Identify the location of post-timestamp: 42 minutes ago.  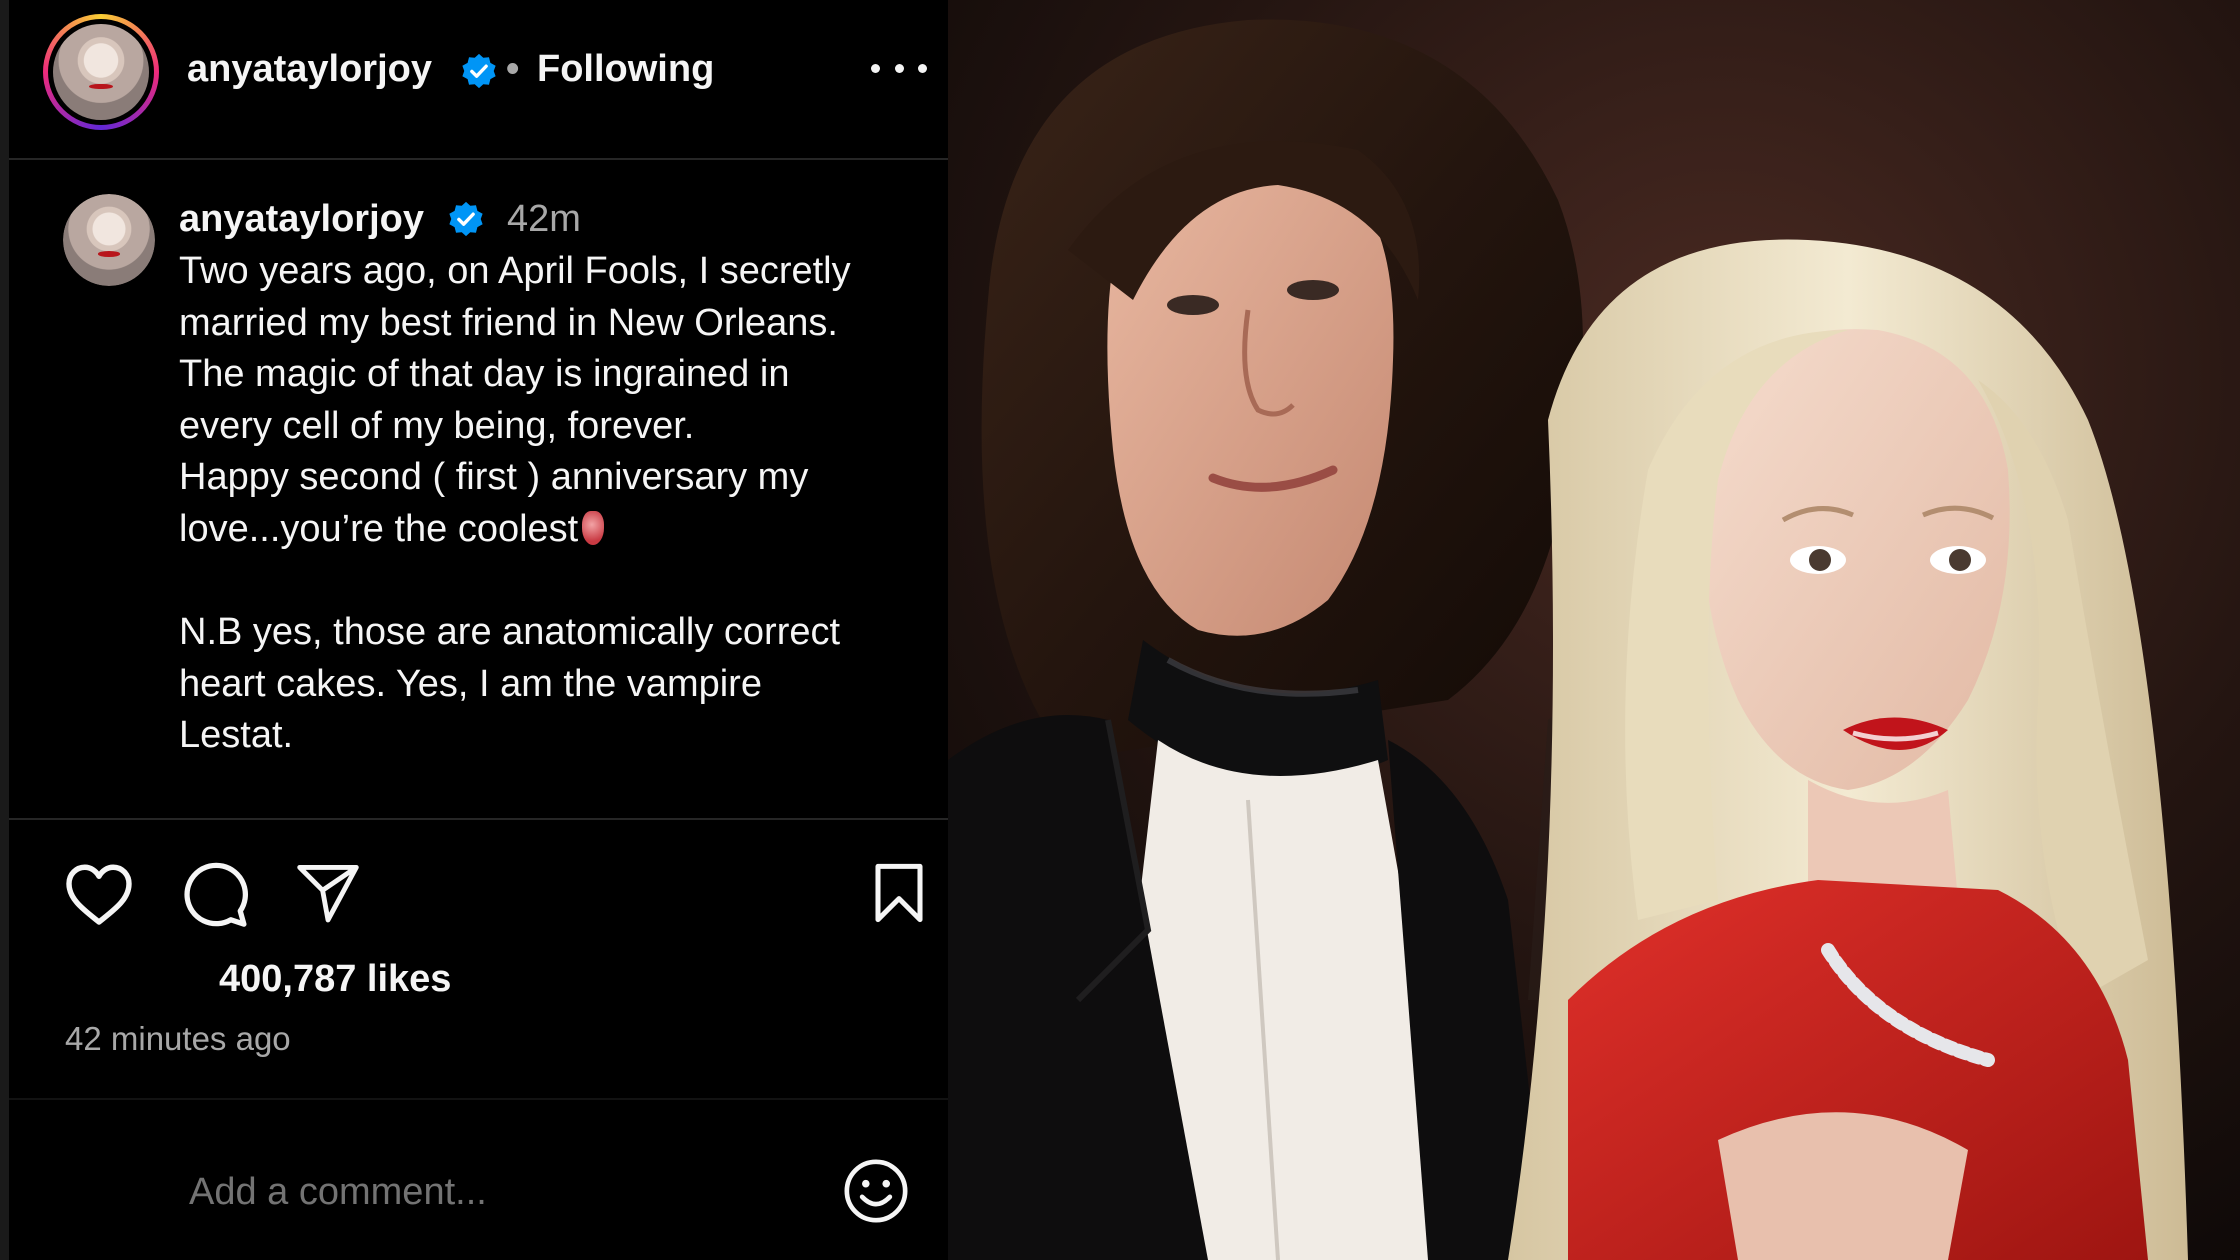
(178, 1039).